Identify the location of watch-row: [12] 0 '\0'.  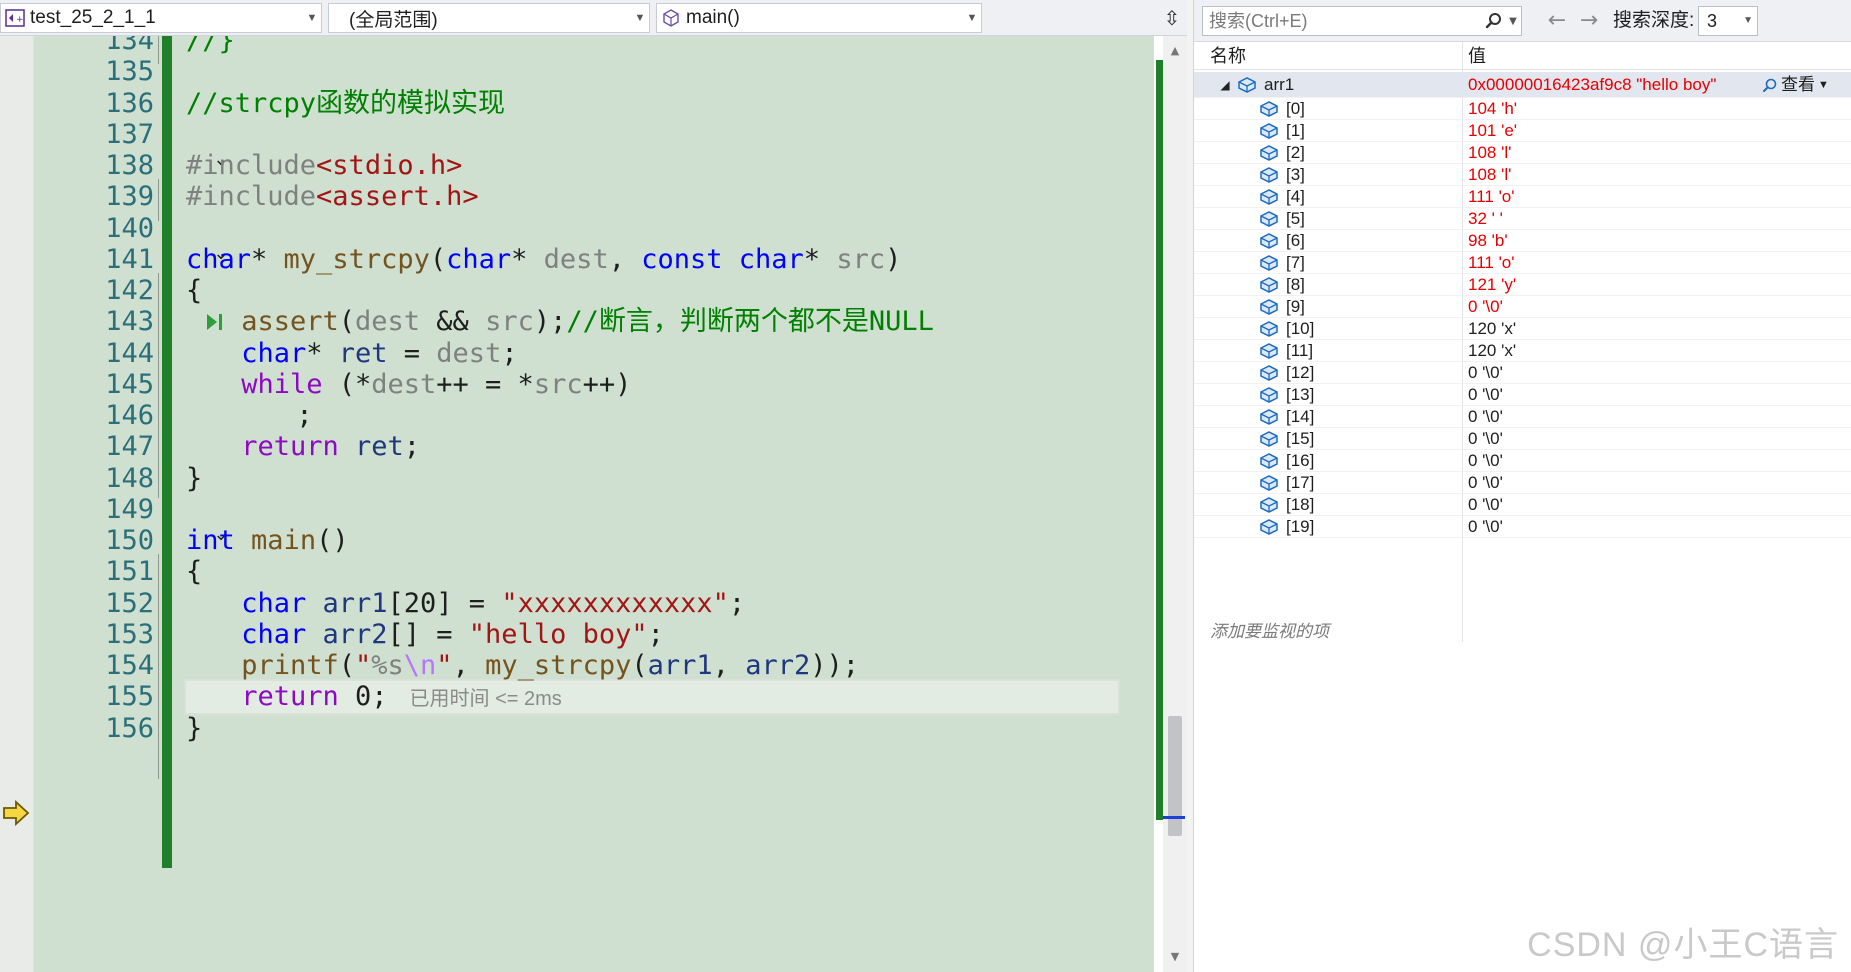
(1522, 373).